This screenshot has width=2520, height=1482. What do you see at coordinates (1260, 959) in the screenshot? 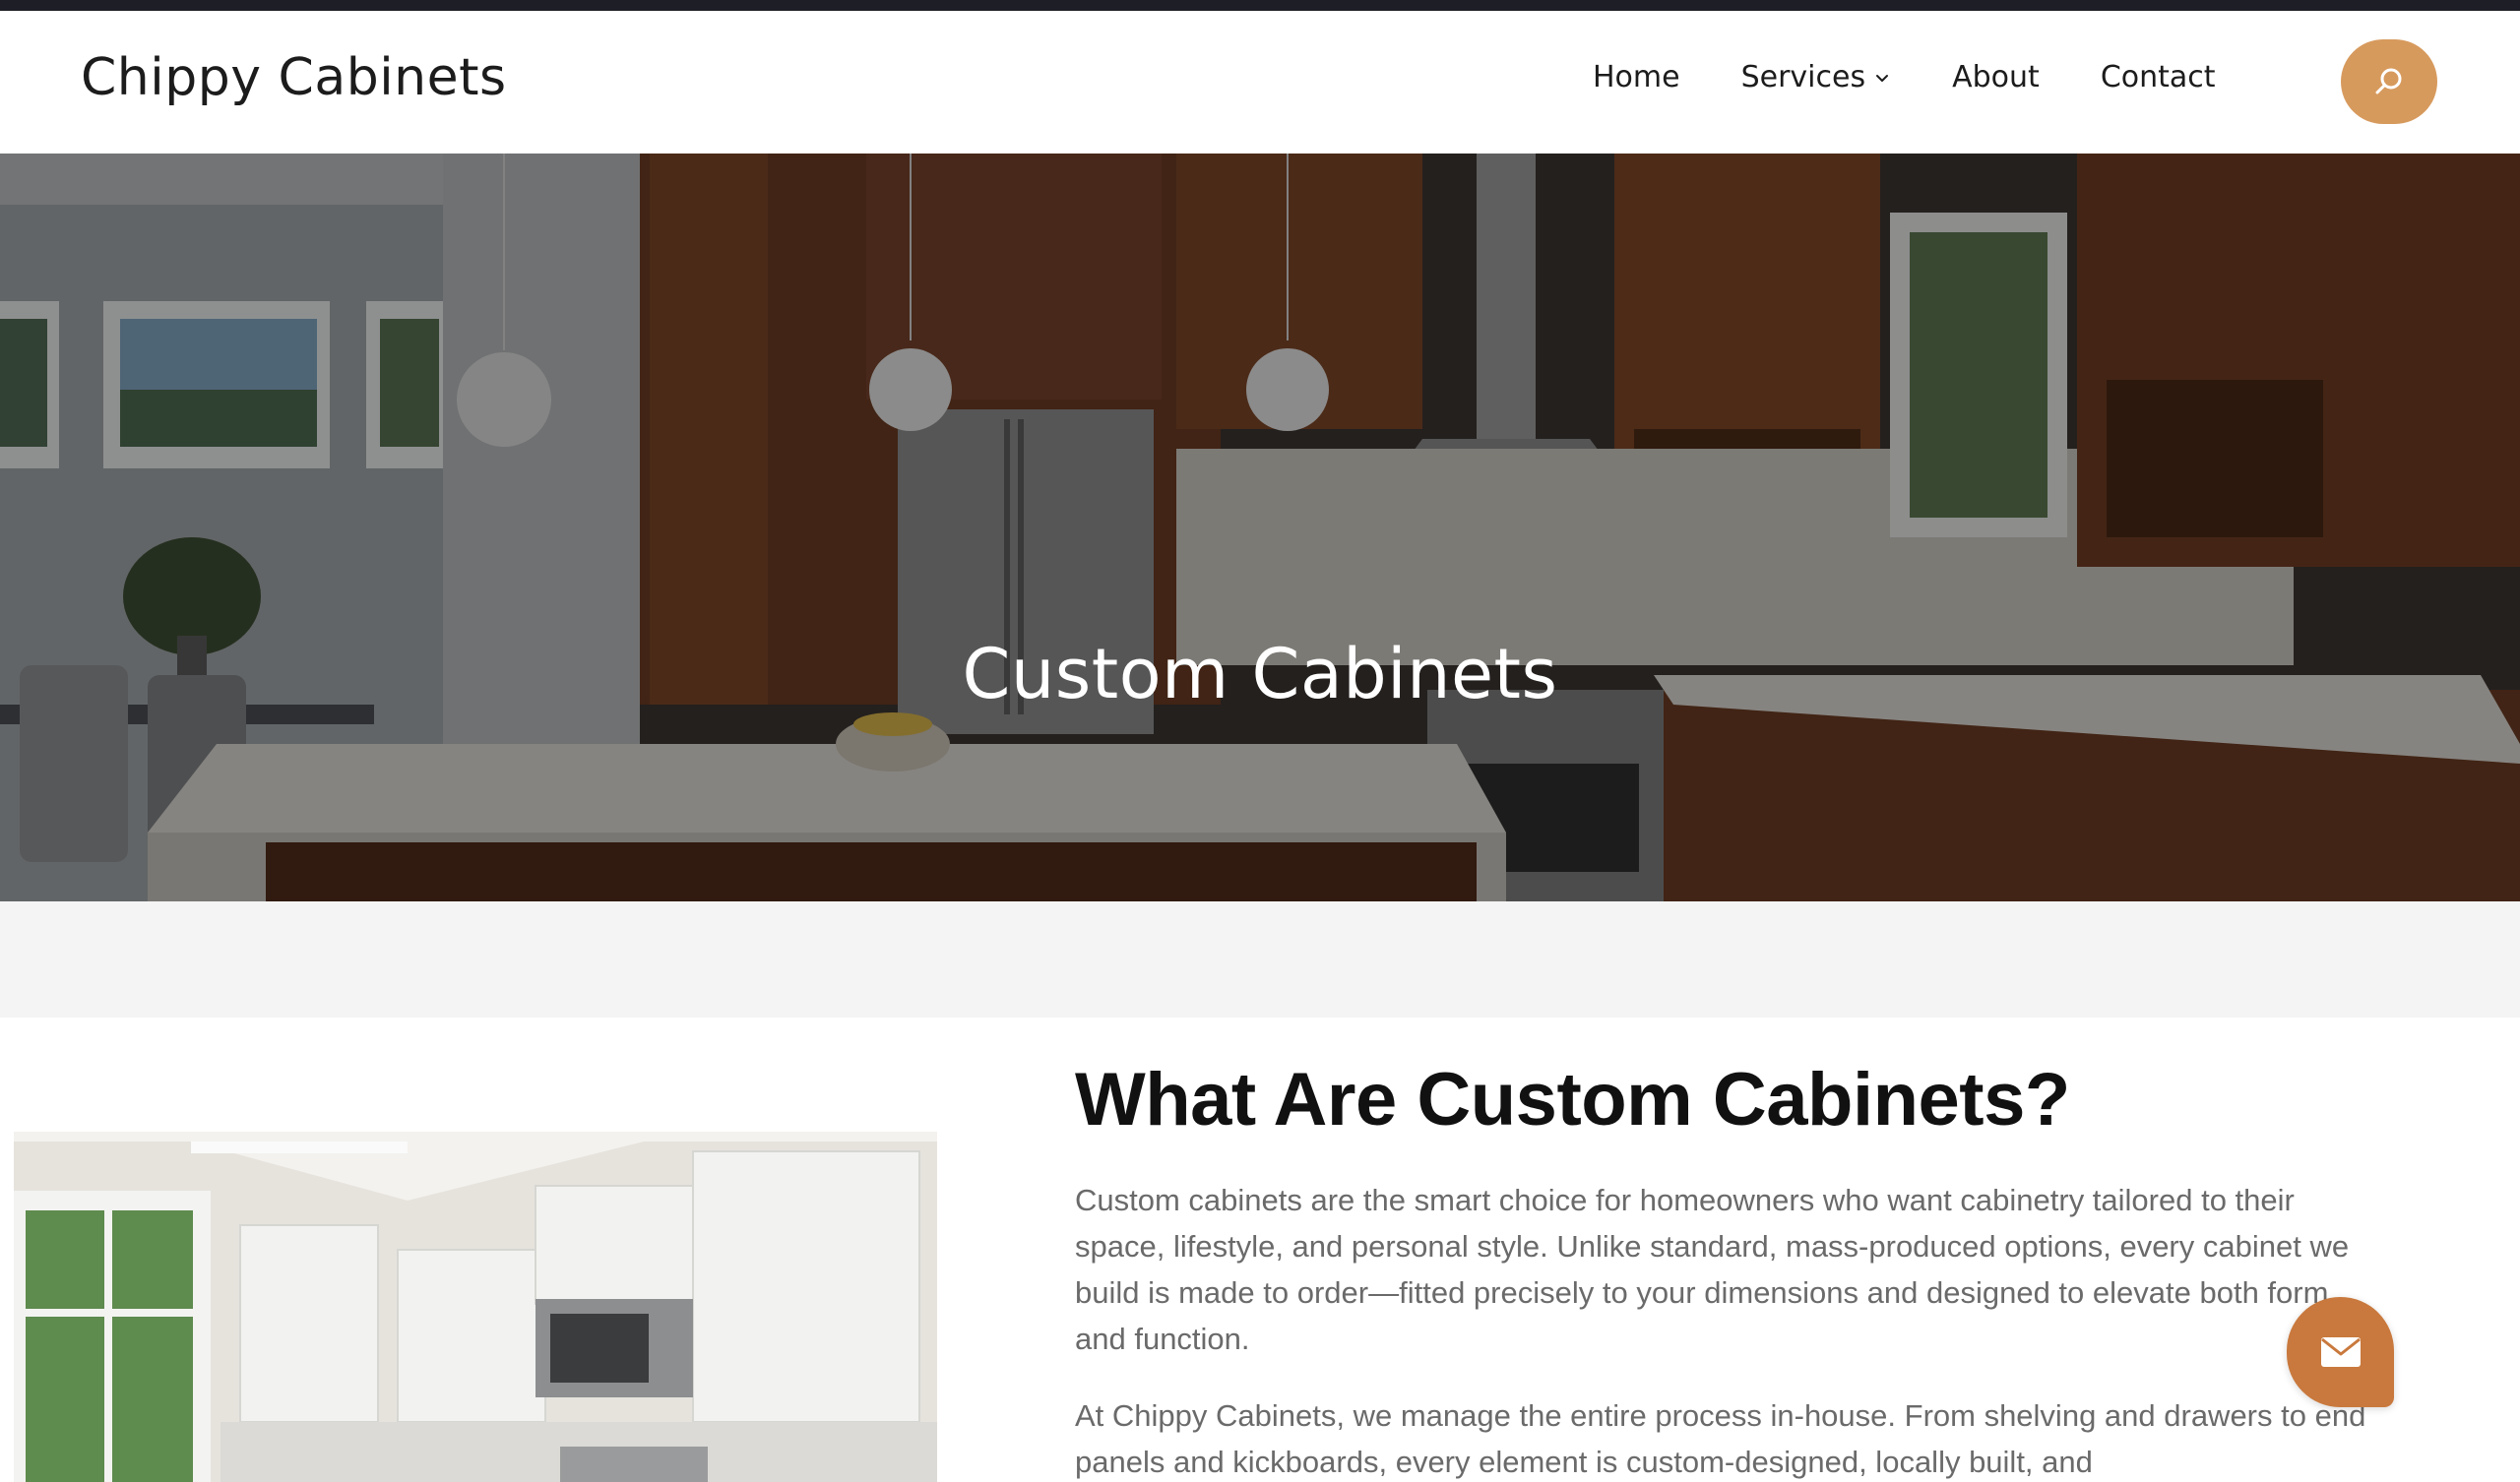
I see `section-divider-band` at bounding box center [1260, 959].